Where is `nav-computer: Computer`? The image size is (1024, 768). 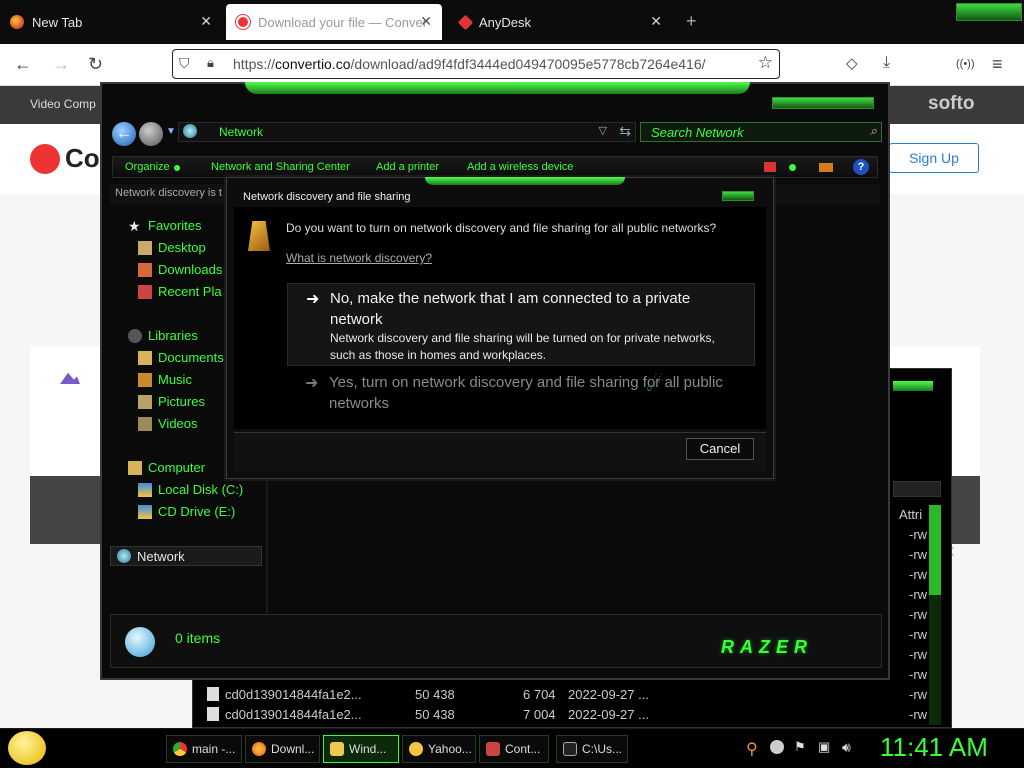
nav-computer: Computer is located at coordinates (166, 467).